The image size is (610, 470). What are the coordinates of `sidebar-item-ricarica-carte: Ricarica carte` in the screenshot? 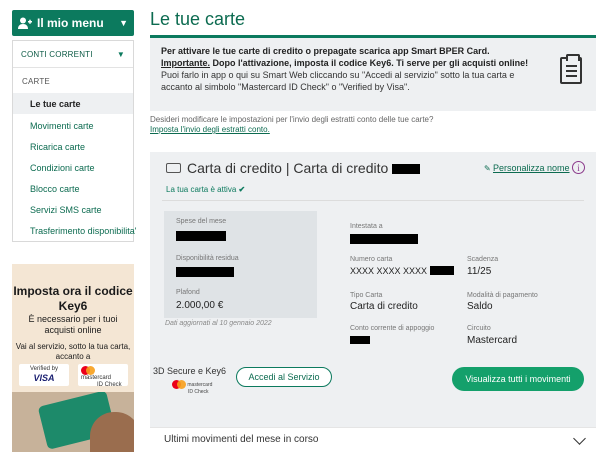 It's located at (73, 146).